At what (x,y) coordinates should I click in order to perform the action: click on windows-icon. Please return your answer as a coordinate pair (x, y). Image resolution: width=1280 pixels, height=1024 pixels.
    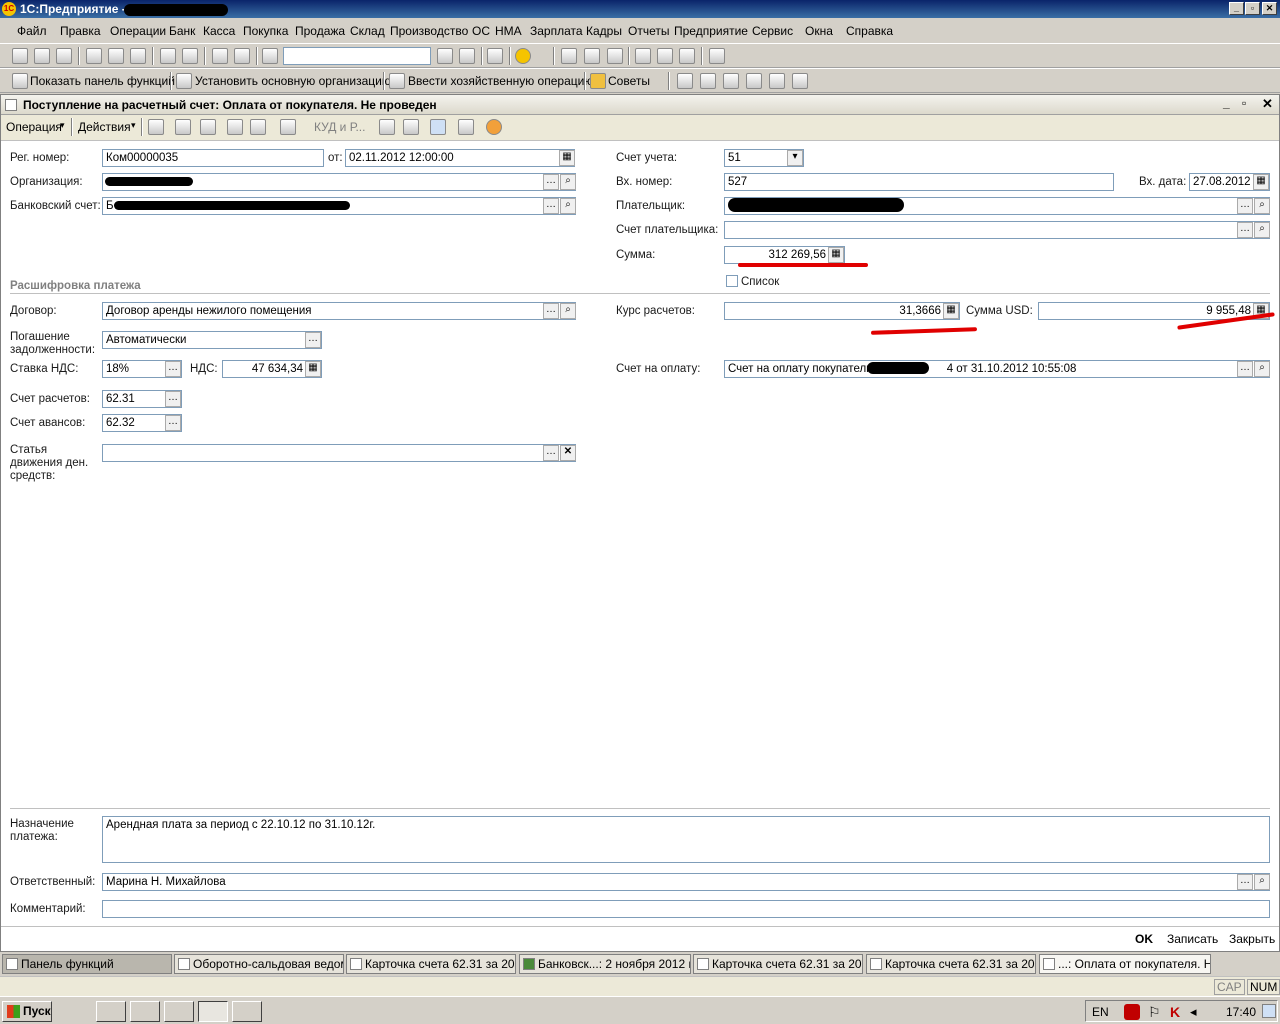
    Looking at the image, I should click on (495, 56).